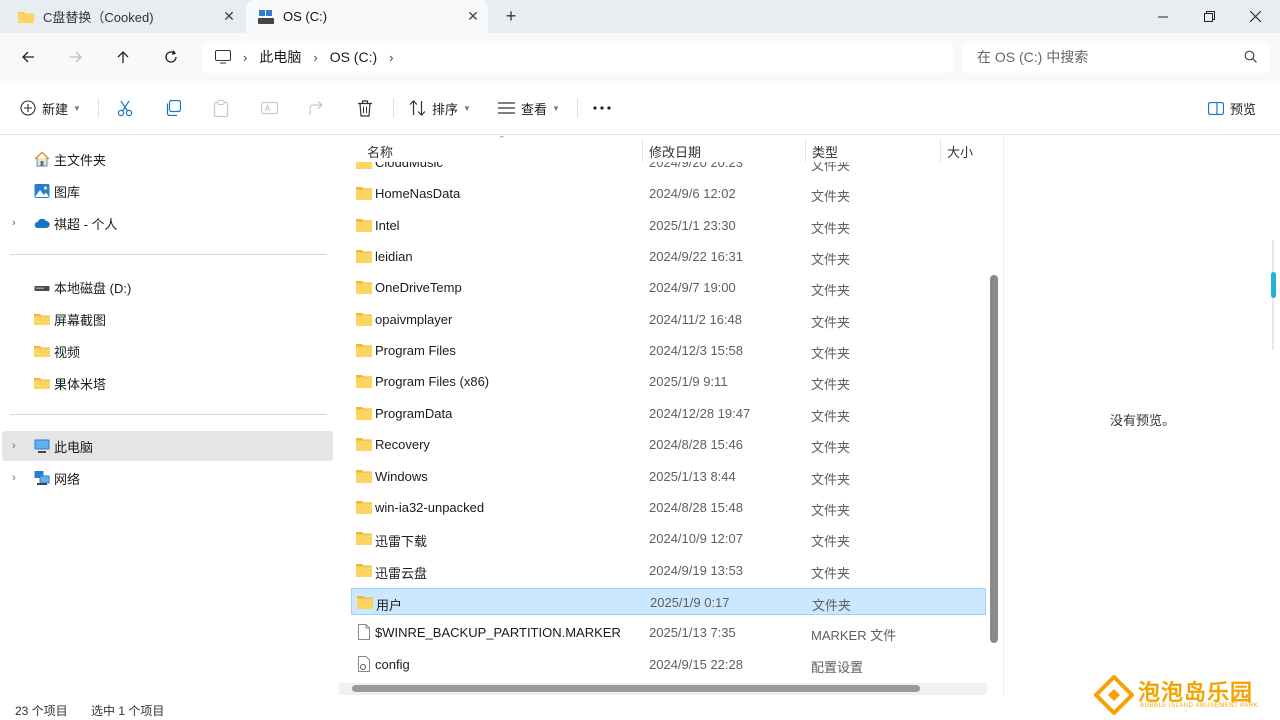 This screenshot has height=720, width=1280. What do you see at coordinates (389, 605) in the screenshot?
I see `file-name: 用户` at bounding box center [389, 605].